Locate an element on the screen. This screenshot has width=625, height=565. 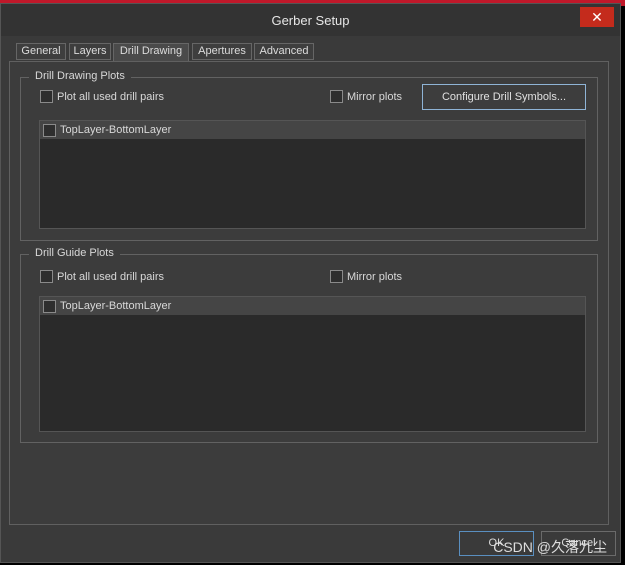
tab-advanced: Advanced is located at coordinates (284, 51).